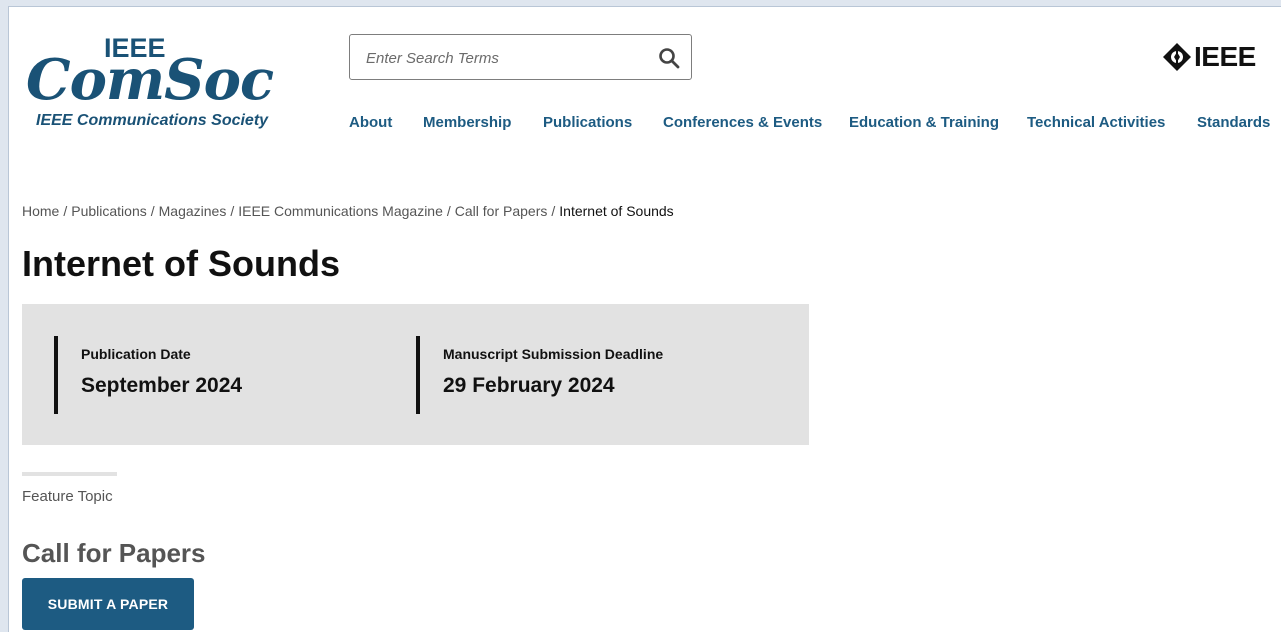 This screenshot has width=1281, height=632. I want to click on search-icon, so click(669, 58).